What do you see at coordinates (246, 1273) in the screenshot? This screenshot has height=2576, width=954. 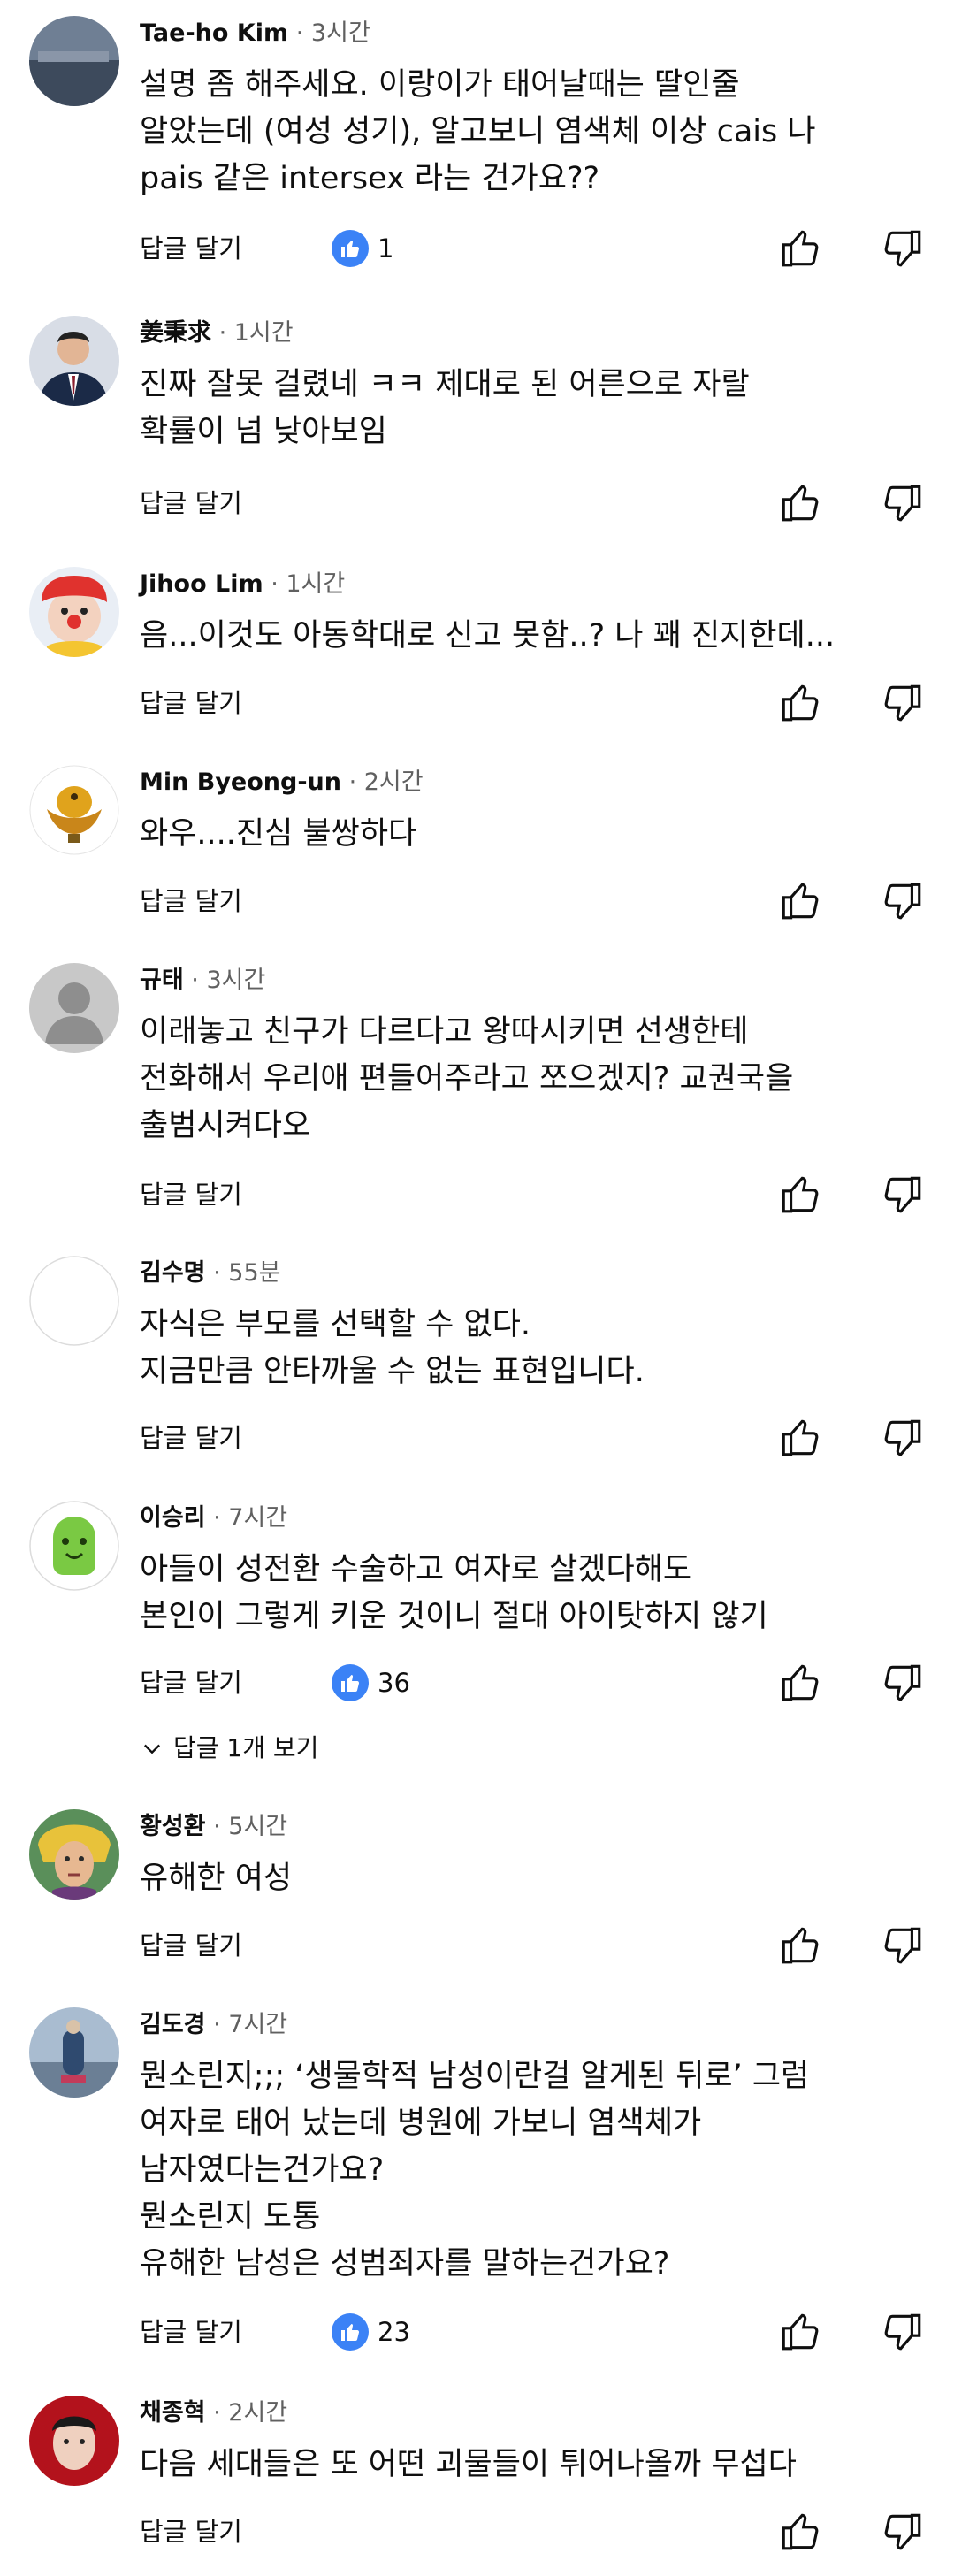 I see `comment-time: · 55분` at bounding box center [246, 1273].